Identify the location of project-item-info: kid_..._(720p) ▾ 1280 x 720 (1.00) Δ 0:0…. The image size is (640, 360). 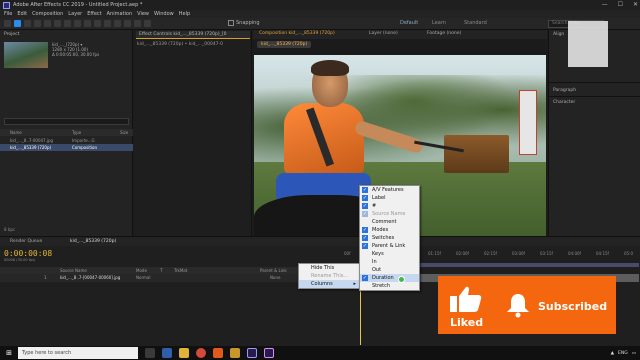
(75, 49).